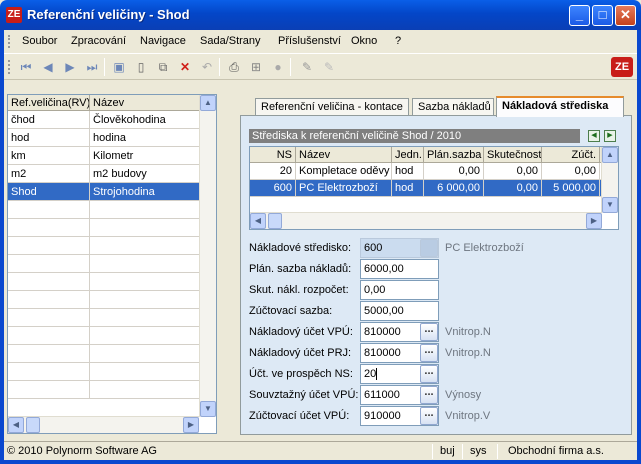  I want to click on column-header-skutecnost: Skutečnost, so click(513, 155).